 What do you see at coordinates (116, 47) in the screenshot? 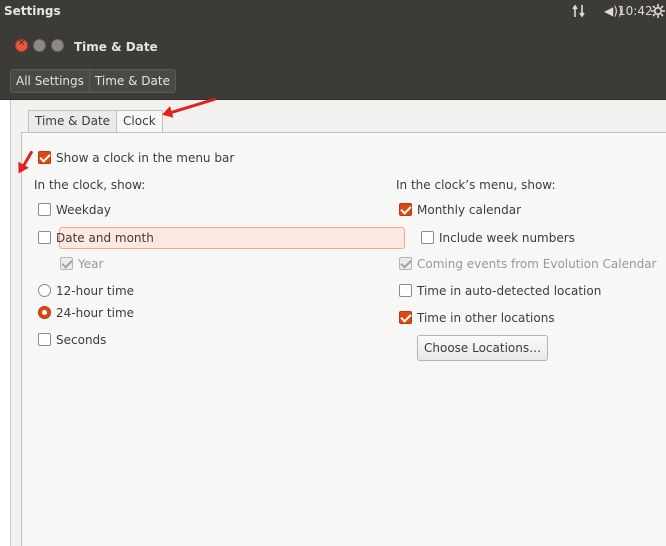
I see `window-title: Time & Date` at bounding box center [116, 47].